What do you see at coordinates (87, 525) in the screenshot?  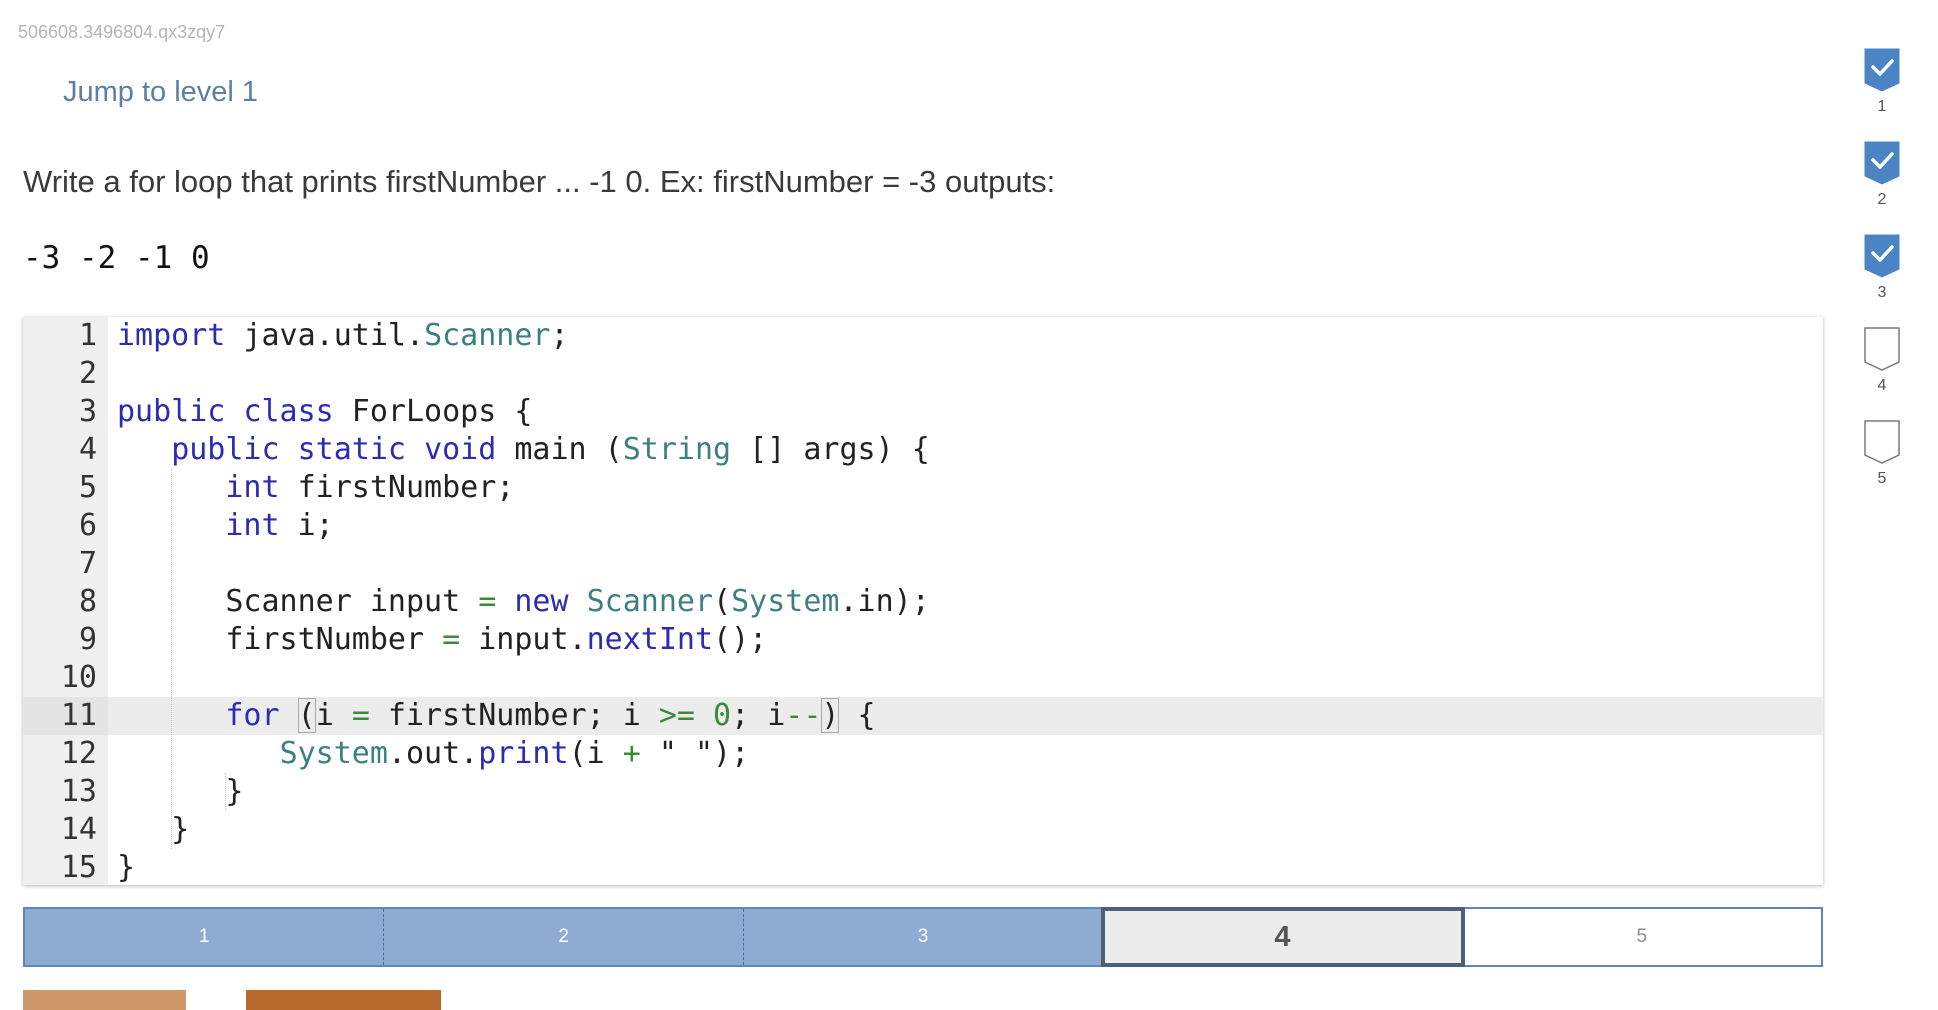 I see `line-number: 6` at bounding box center [87, 525].